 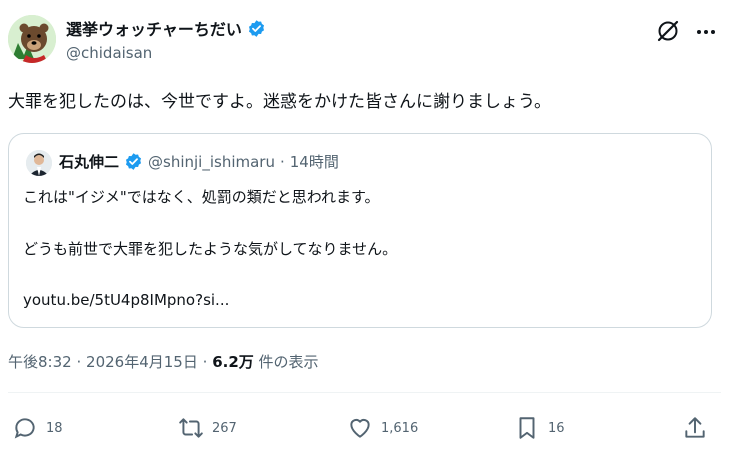 I want to click on retweet-count: 267, so click(x=224, y=428).